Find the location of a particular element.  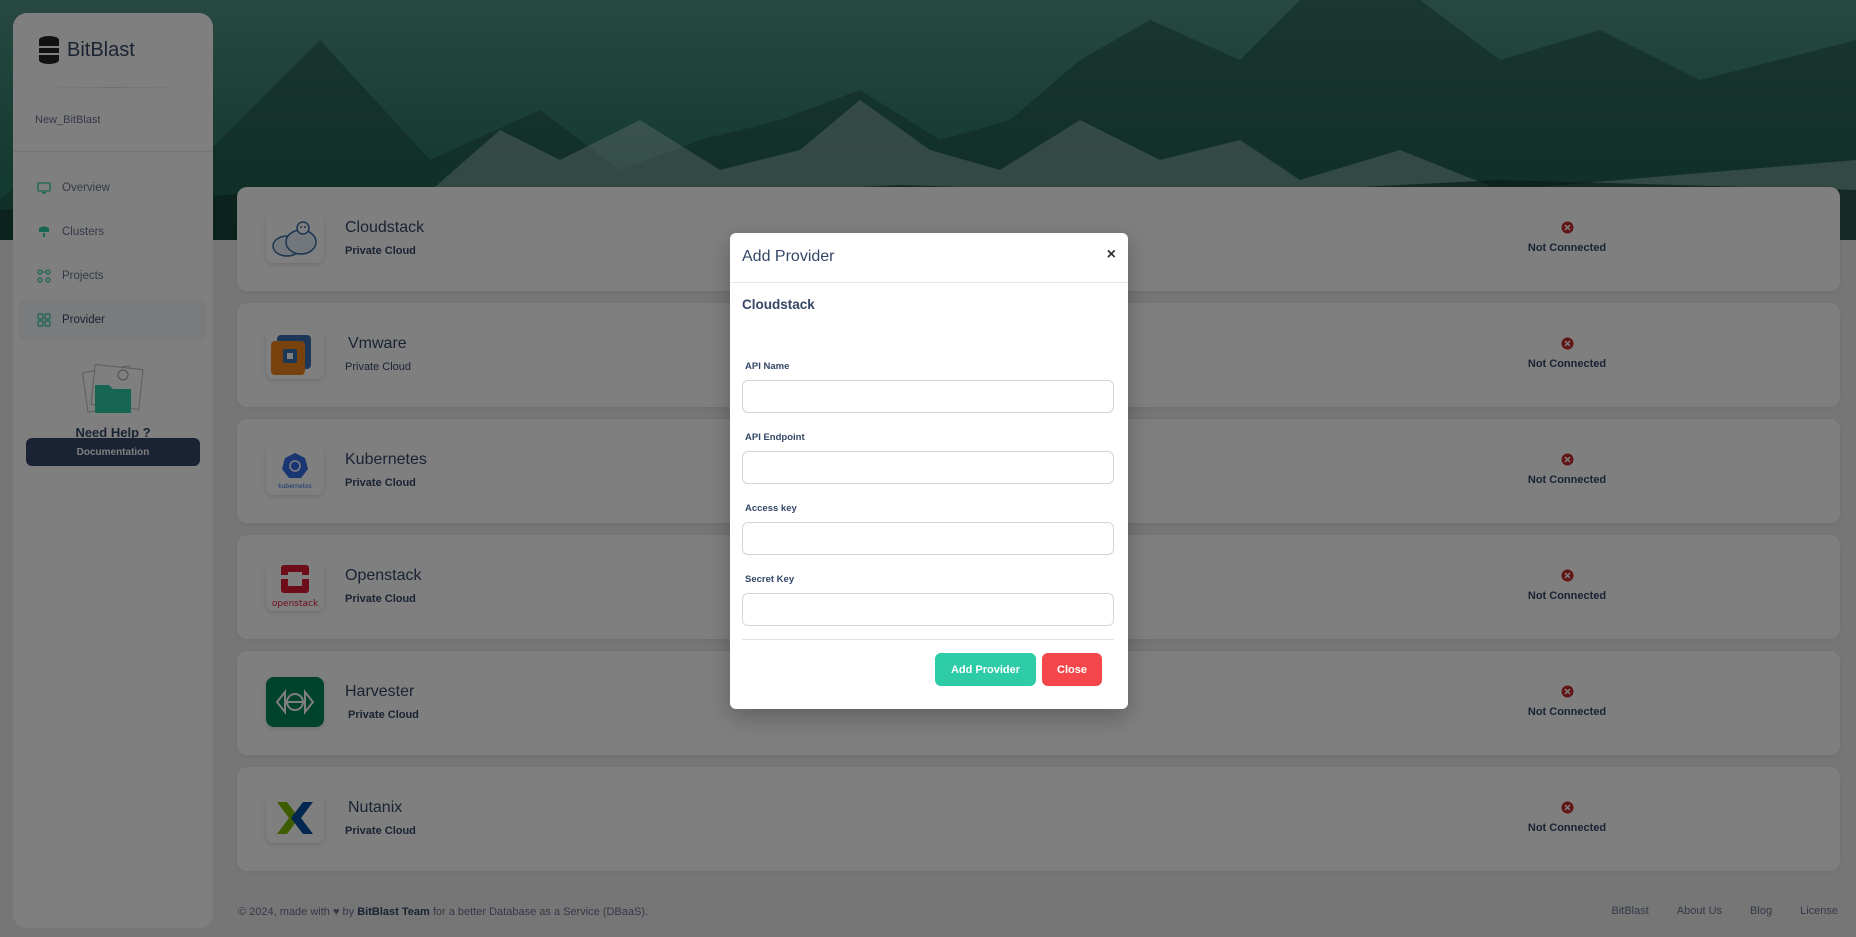

api-endpoint-label: API Endpoint is located at coordinates (775, 437).